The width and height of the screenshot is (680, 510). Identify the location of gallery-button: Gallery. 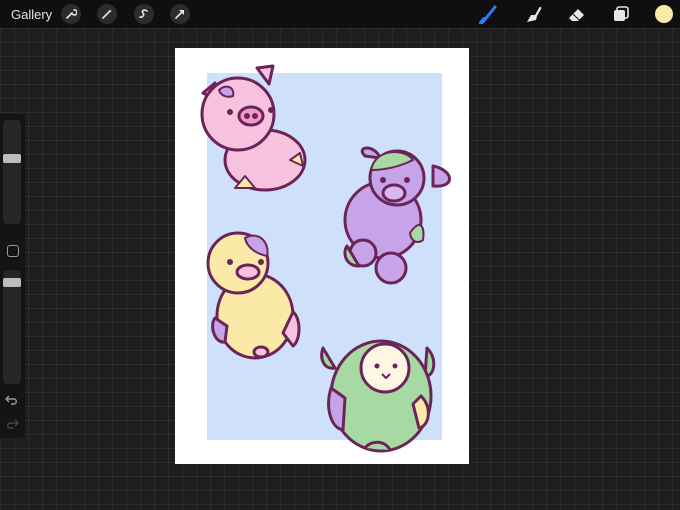
(31, 14).